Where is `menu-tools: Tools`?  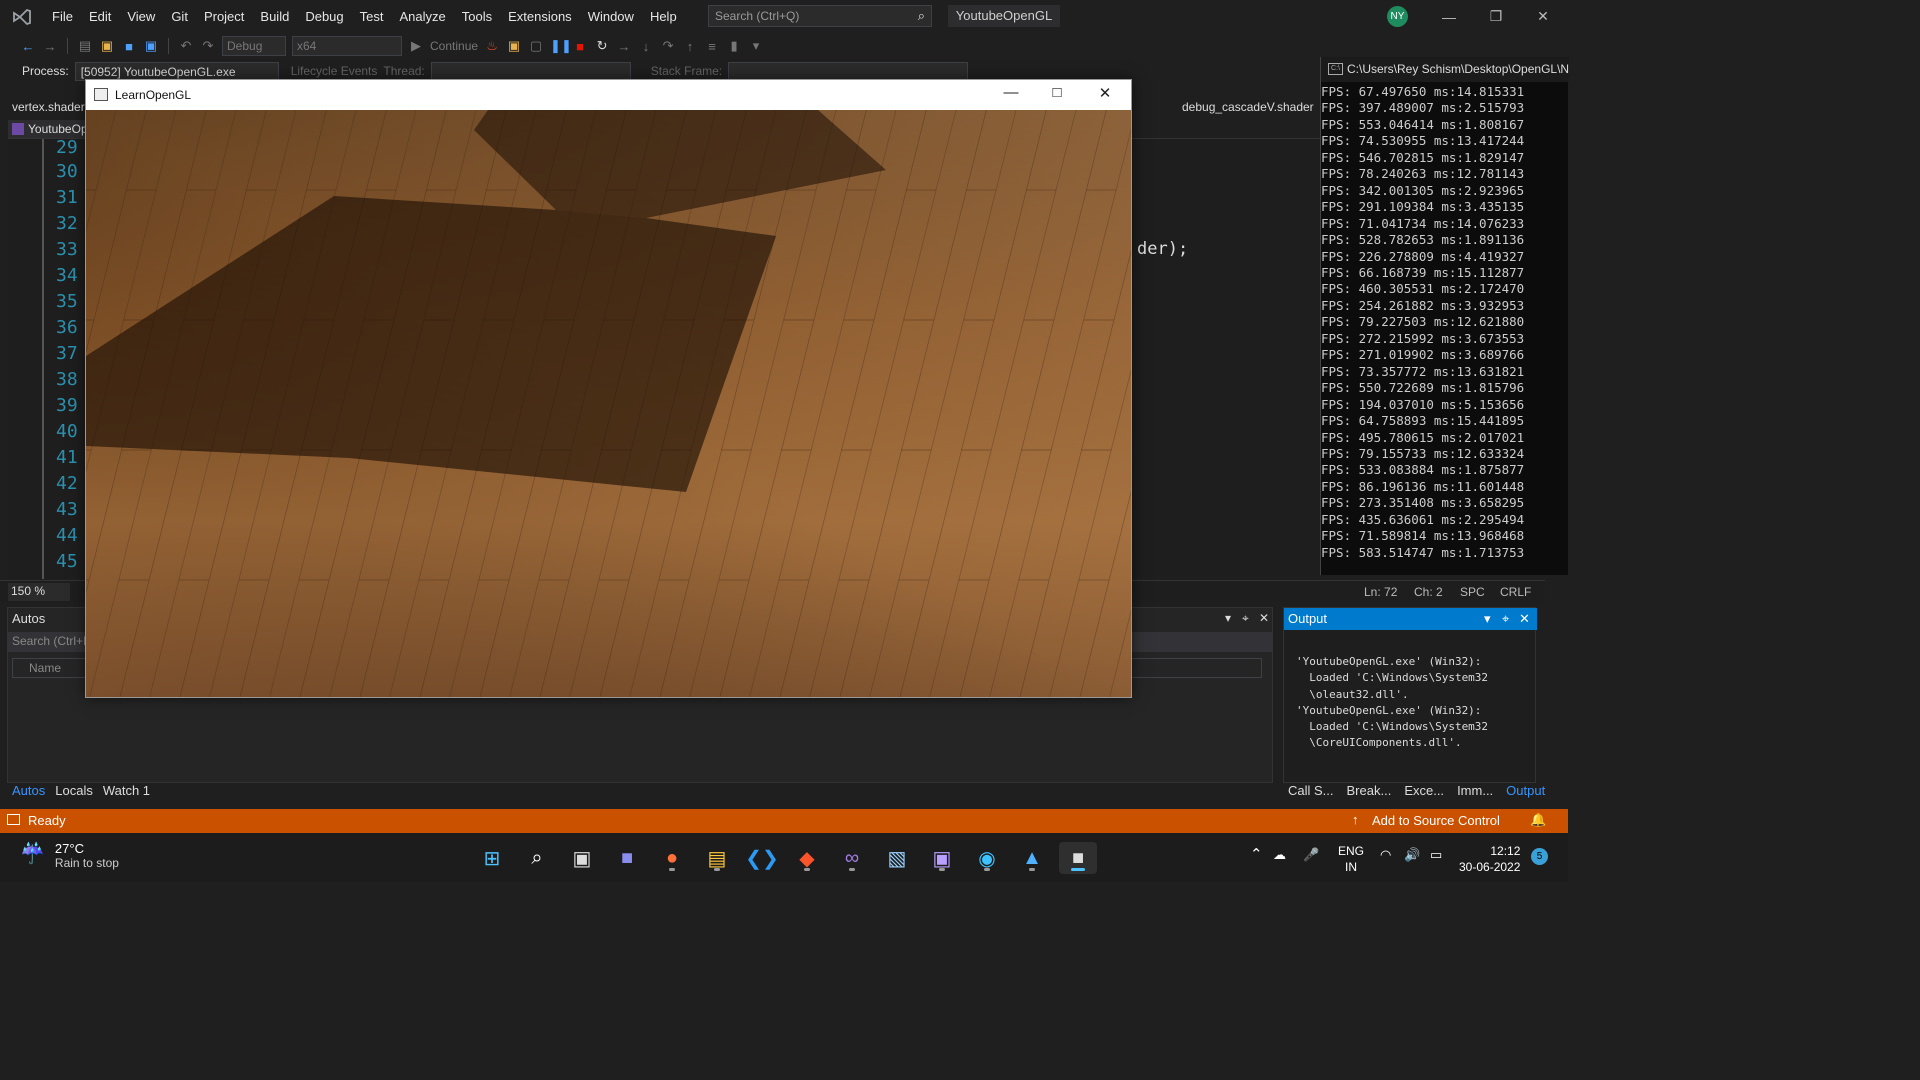 menu-tools: Tools is located at coordinates (477, 16).